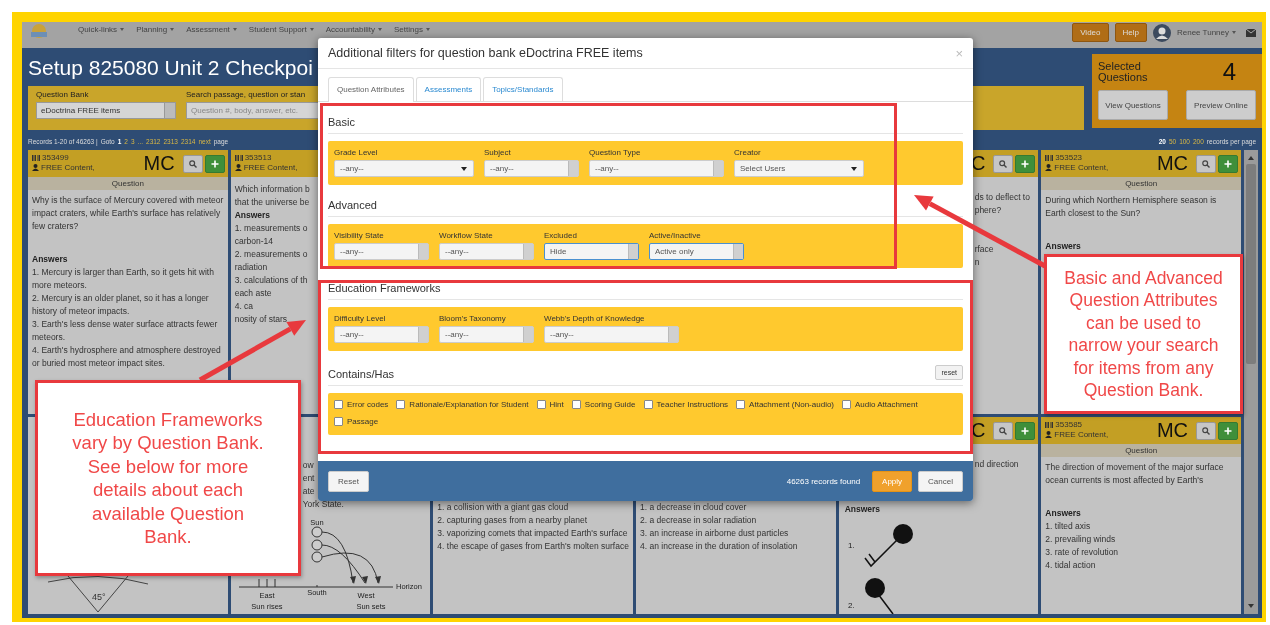 This screenshot has width=1270, height=625. Describe the element at coordinates (341, 122) in the screenshot. I see `section-heading: Basic` at that location.